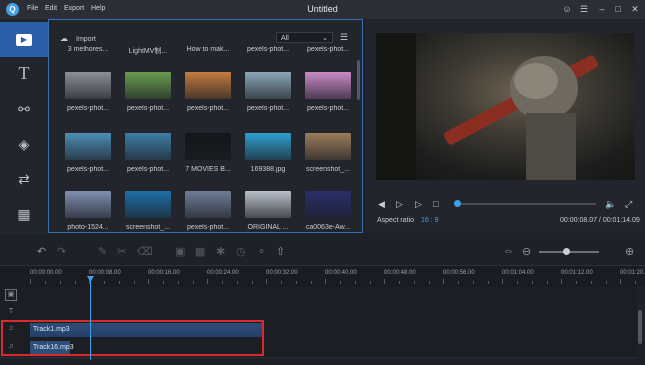  What do you see at coordinates (105, 273) in the screenshot?
I see `ruler-label: 00:00:08.00` at bounding box center [105, 273].